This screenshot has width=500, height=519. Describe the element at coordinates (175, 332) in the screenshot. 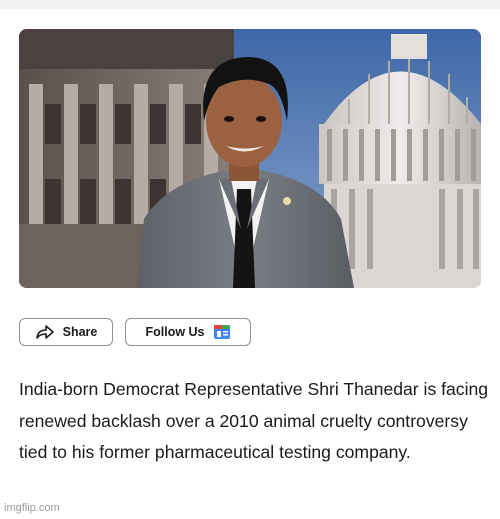

I see `follow-us-label: Follow Us` at that location.